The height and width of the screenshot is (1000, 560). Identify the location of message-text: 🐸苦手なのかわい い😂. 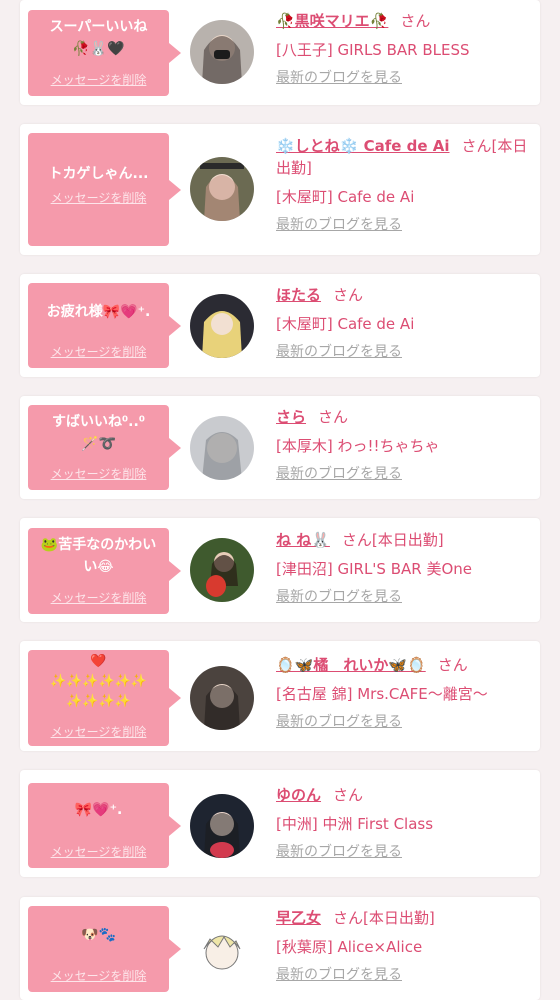
(98, 556).